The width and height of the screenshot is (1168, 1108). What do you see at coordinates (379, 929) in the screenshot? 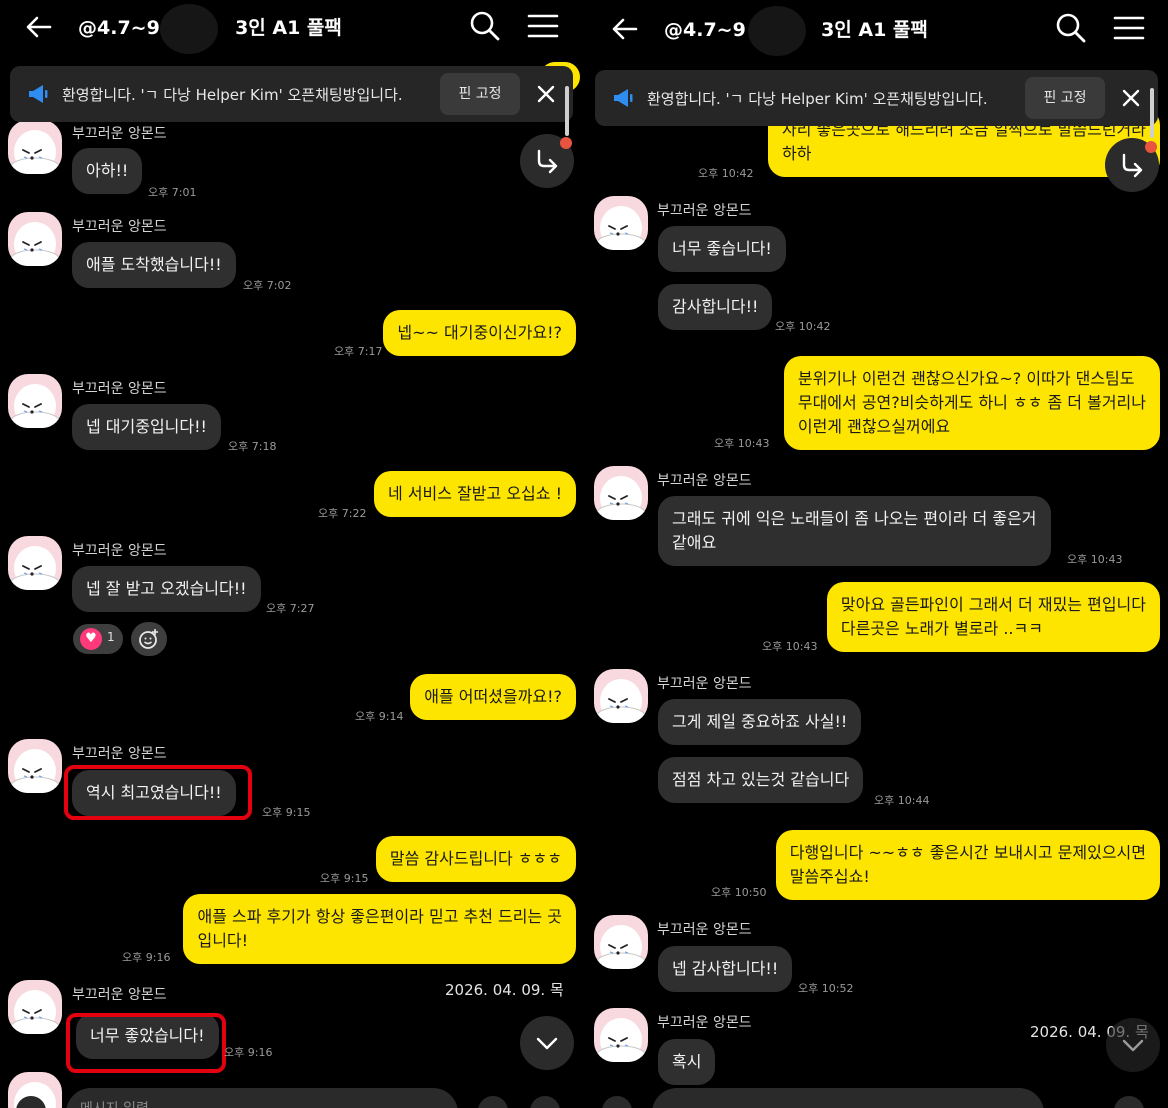
I see `sent-bubble: 애플 스파 후기가 항상 좋은편이라 믿고 추천 드리는 곳 입니다!` at bounding box center [379, 929].